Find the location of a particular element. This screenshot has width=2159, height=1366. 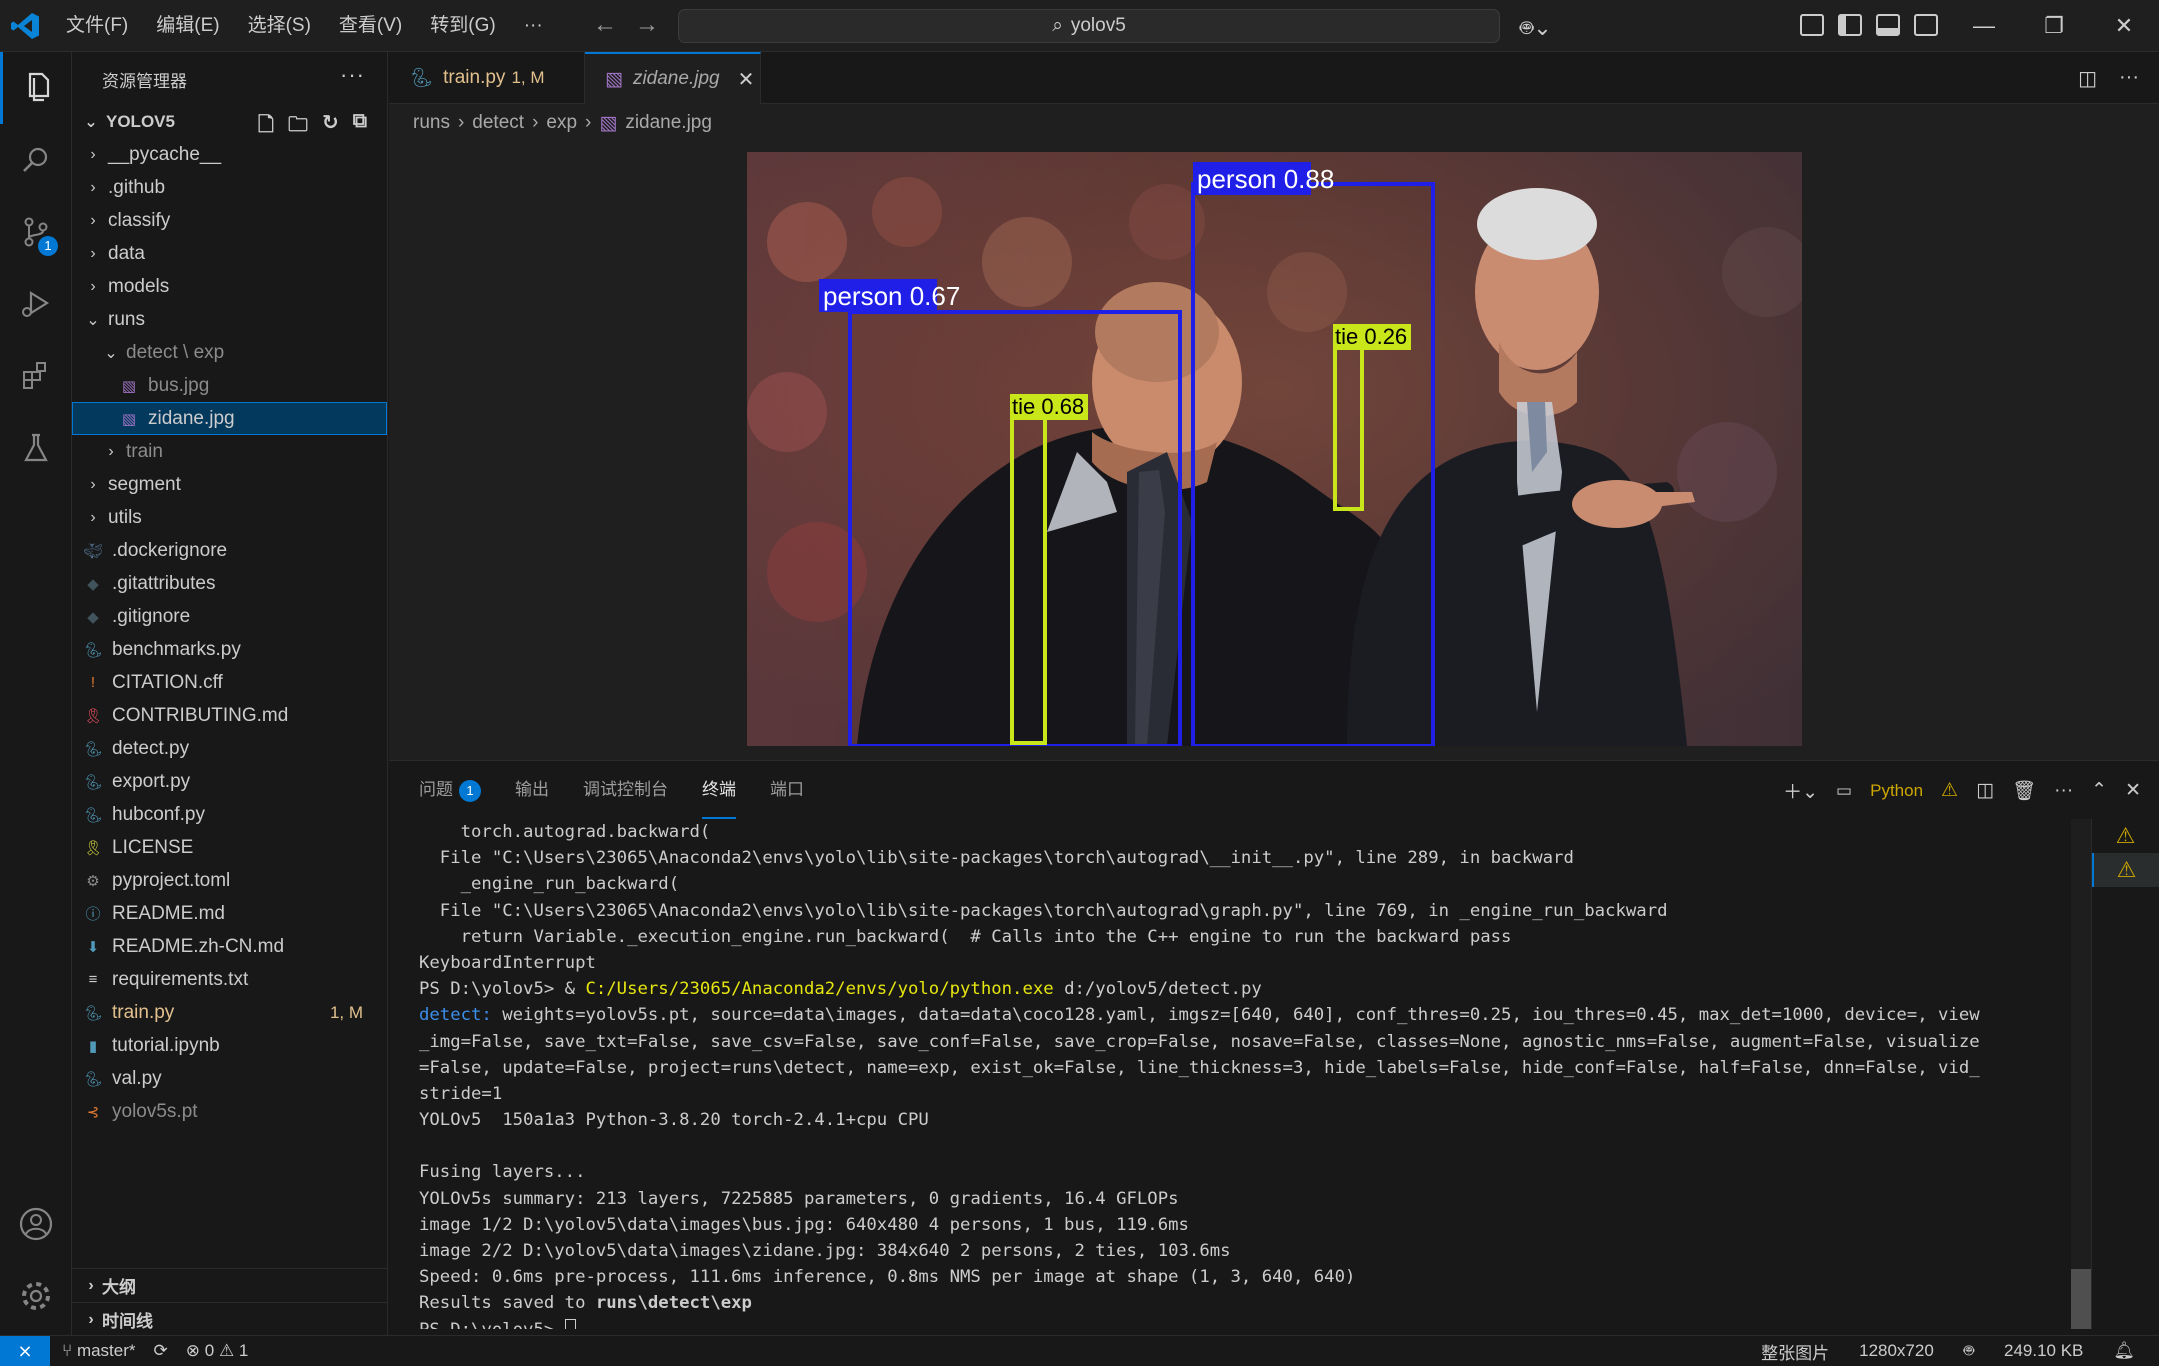

breadcrumb-item: detect is located at coordinates (498, 123).